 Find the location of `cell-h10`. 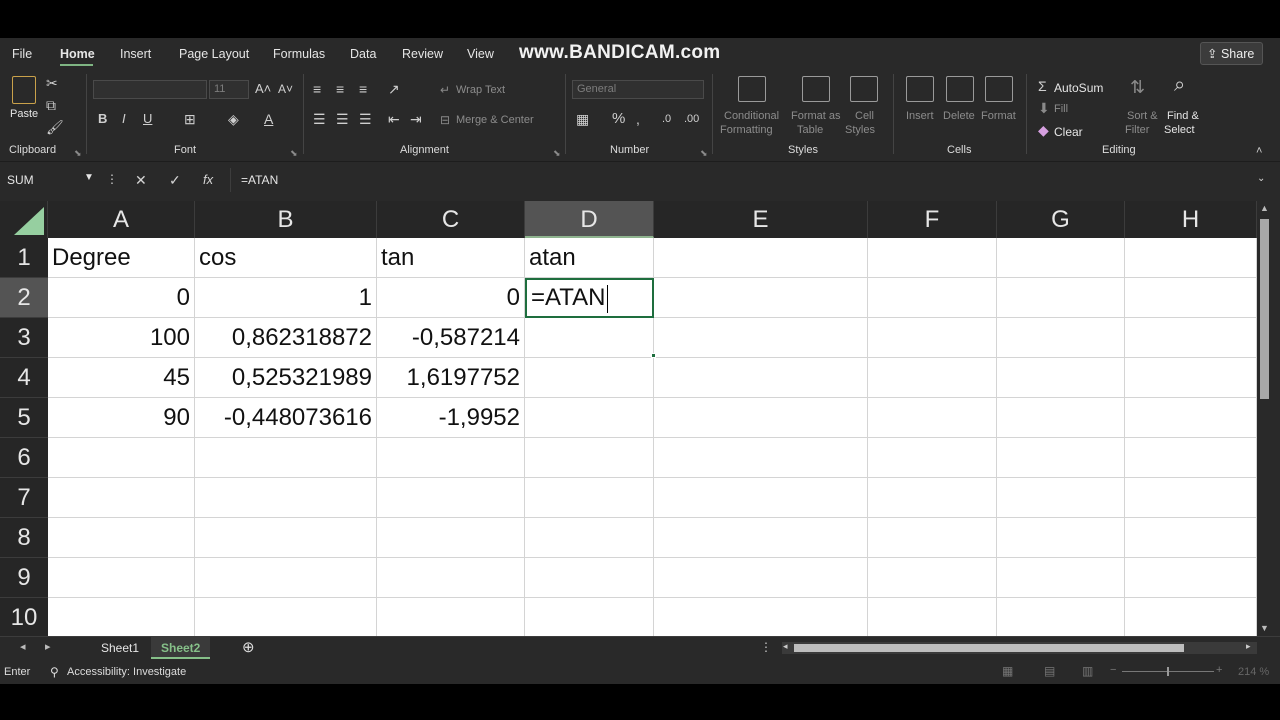

cell-h10 is located at coordinates (1191, 617).